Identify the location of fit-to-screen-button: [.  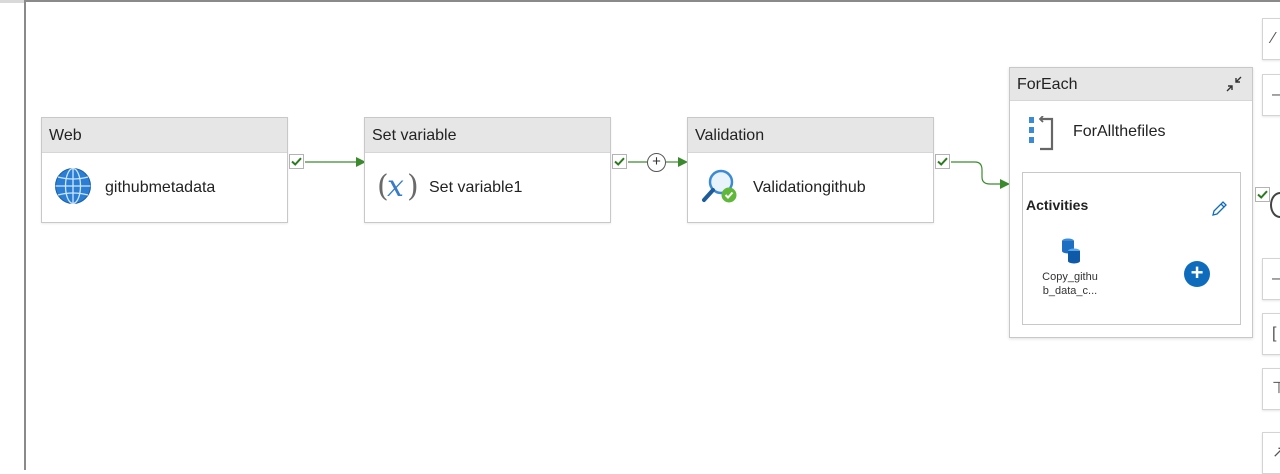
(1271, 334).